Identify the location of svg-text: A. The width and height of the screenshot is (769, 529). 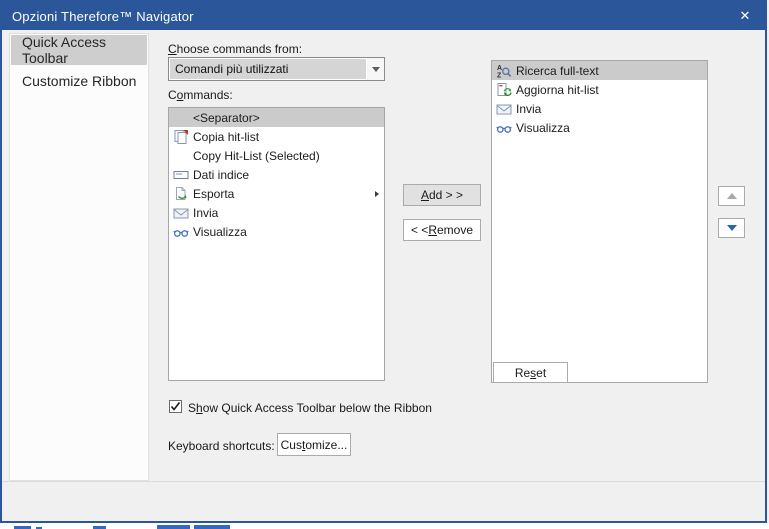
(499, 68).